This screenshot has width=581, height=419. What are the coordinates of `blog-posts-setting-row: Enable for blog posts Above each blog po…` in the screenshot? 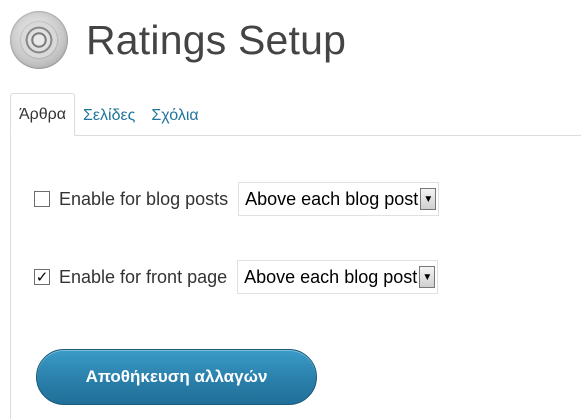 It's located at (237, 199).